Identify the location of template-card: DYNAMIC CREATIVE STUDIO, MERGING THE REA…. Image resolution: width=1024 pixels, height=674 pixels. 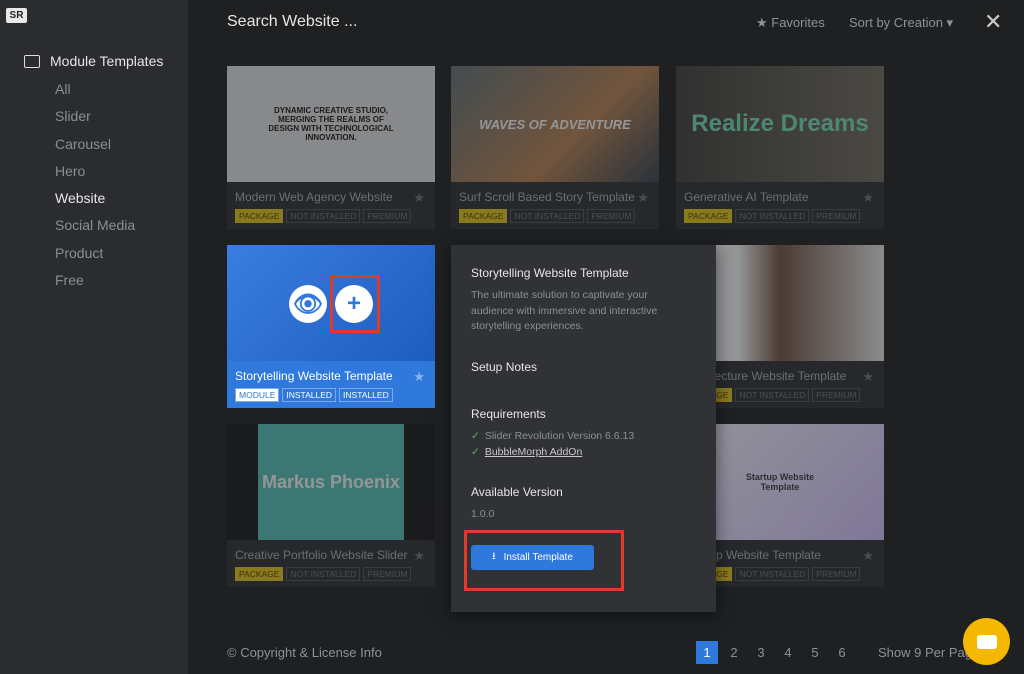
(331, 147).